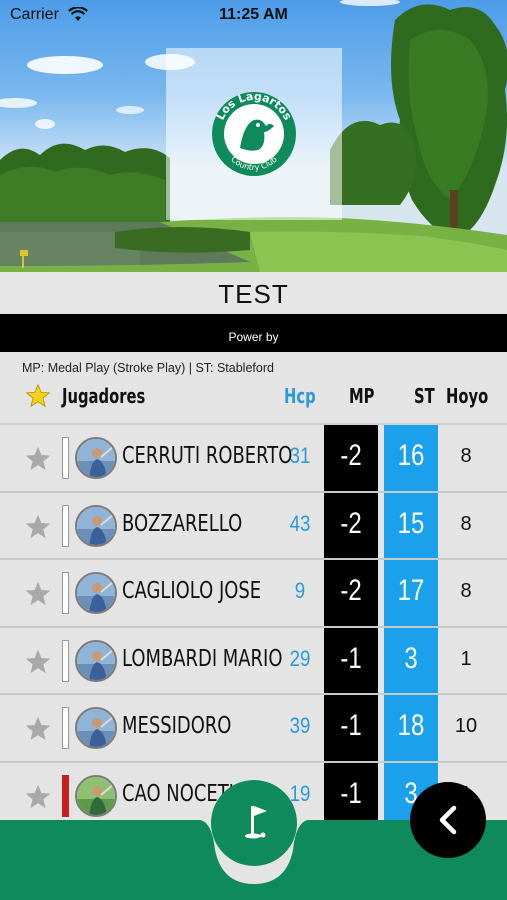 Image resolution: width=507 pixels, height=900 pixels. What do you see at coordinates (253, 333) in the screenshot?
I see `power-by-bar: Power by` at bounding box center [253, 333].